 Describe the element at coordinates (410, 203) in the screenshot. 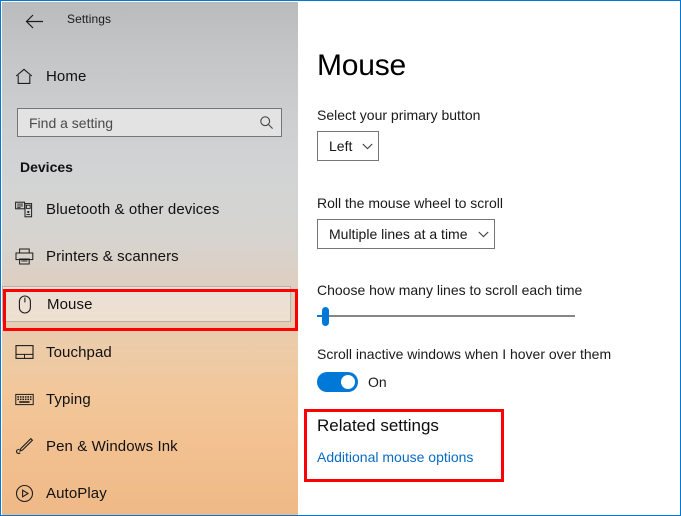

I see `wheel-scroll-label: Roll the mouse wheel to scroll` at that location.